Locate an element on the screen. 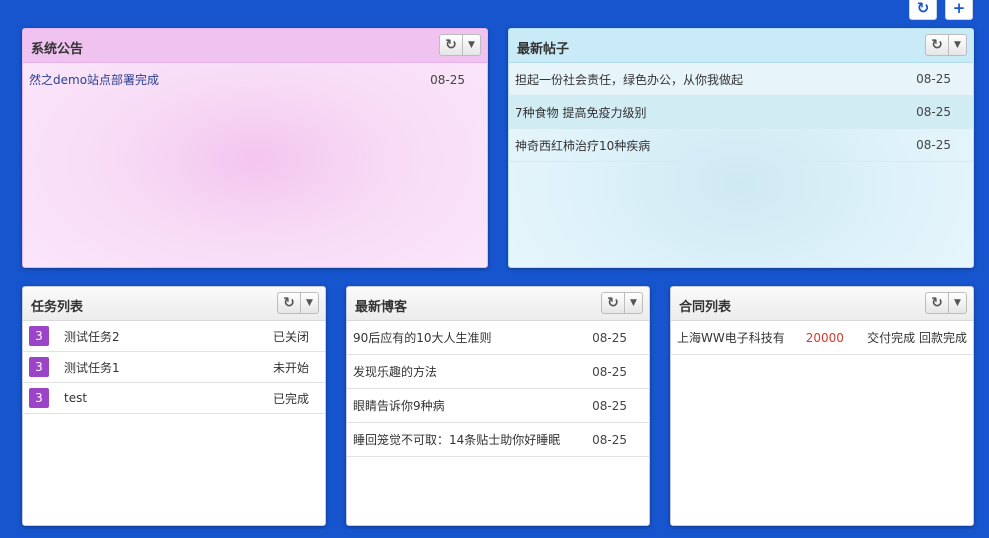 The width and height of the screenshot is (989, 538). list-item: 90后应有的10大人生准则 08-25 is located at coordinates (498, 338).